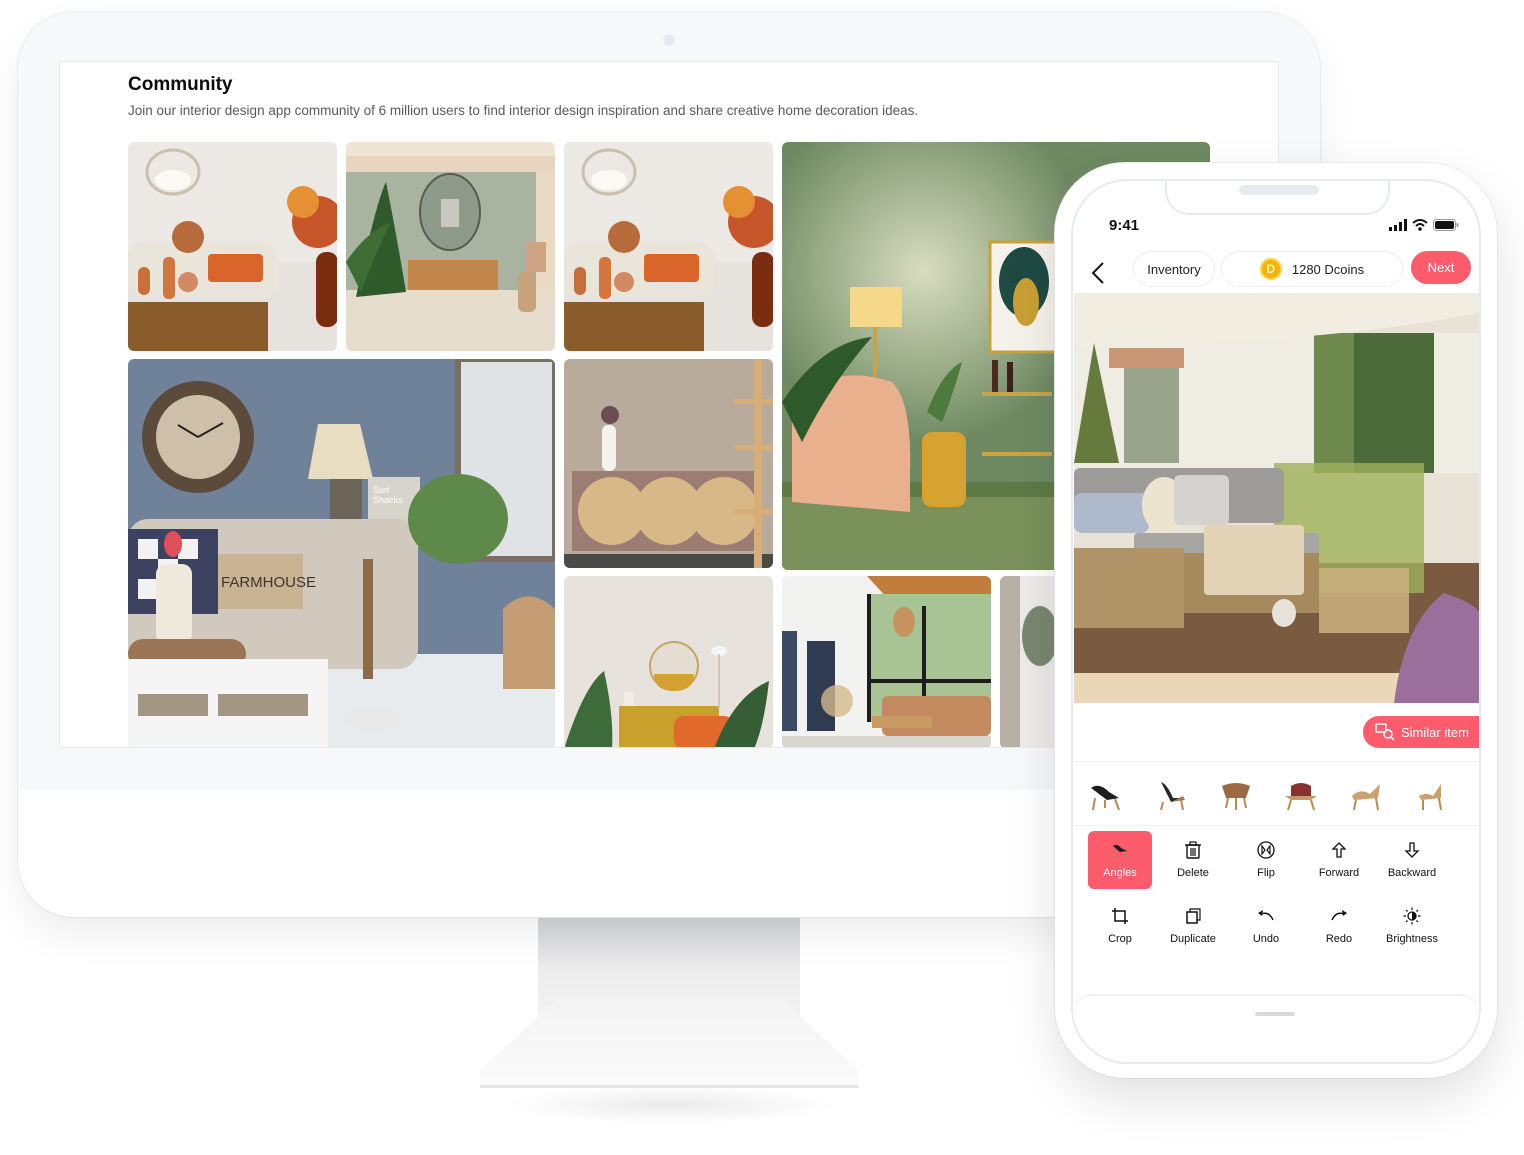 This screenshot has height=1155, width=1524. I want to click on tool-perspective: Pe, so click(1467, 926).